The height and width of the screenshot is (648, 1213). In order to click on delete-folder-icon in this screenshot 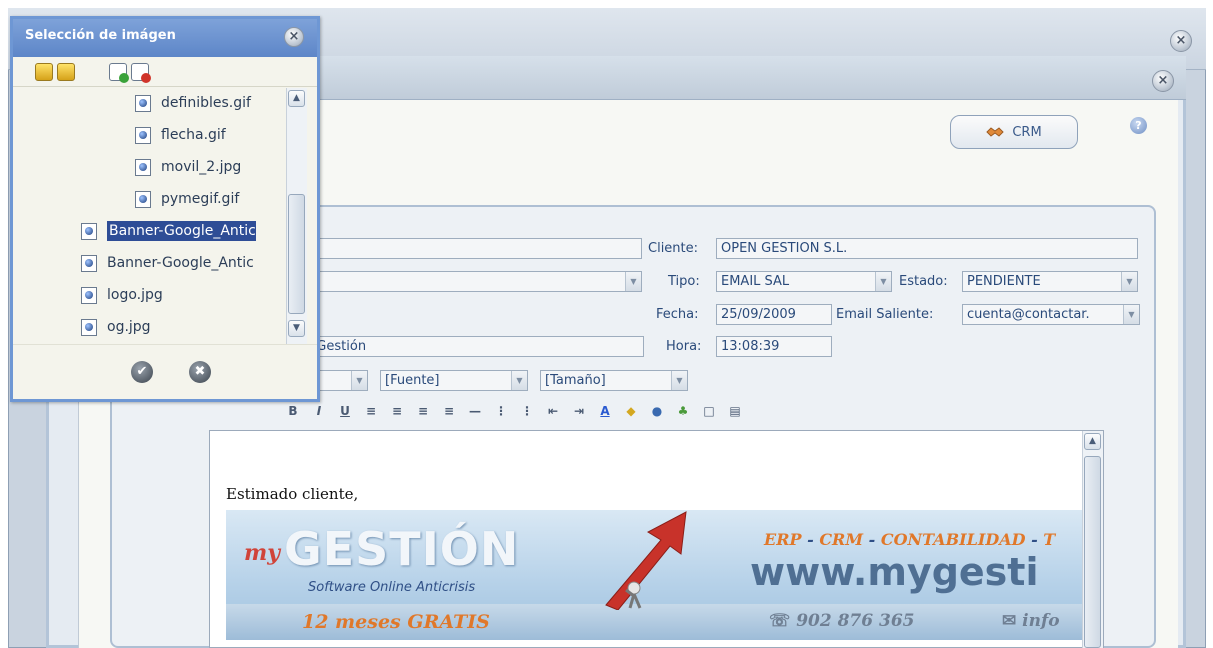, I will do `click(66, 72)`.